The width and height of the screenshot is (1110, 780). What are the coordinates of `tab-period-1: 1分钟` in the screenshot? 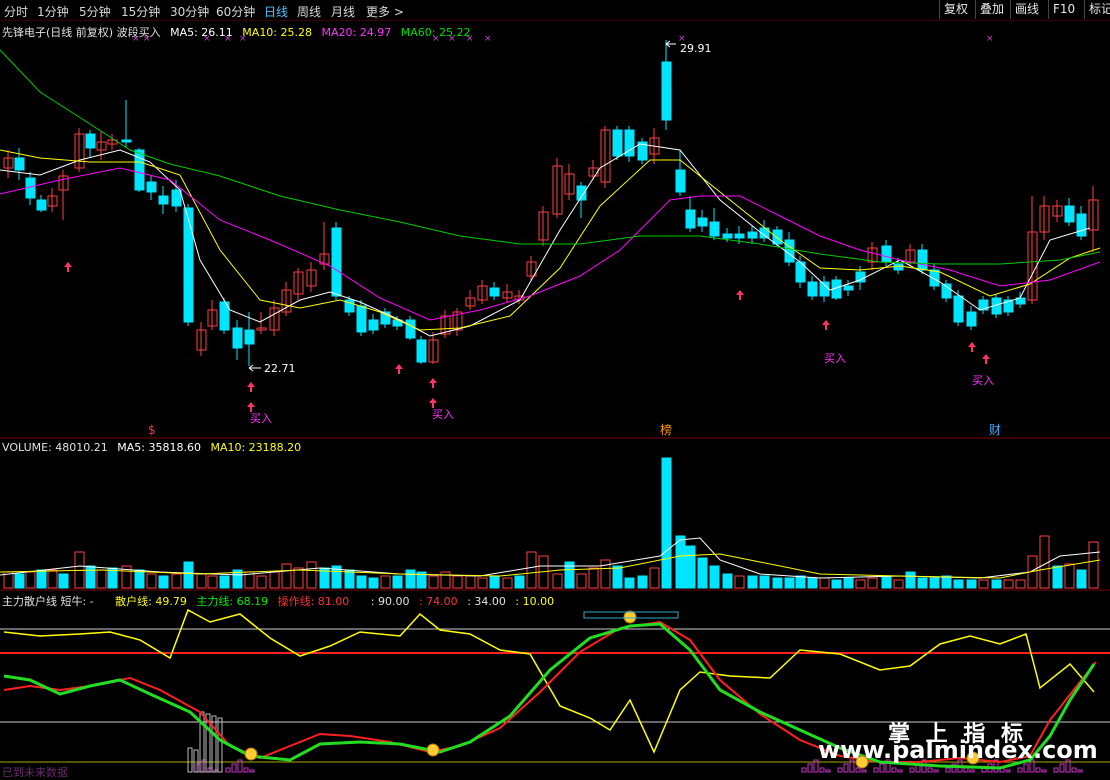 It's located at (53, 11).